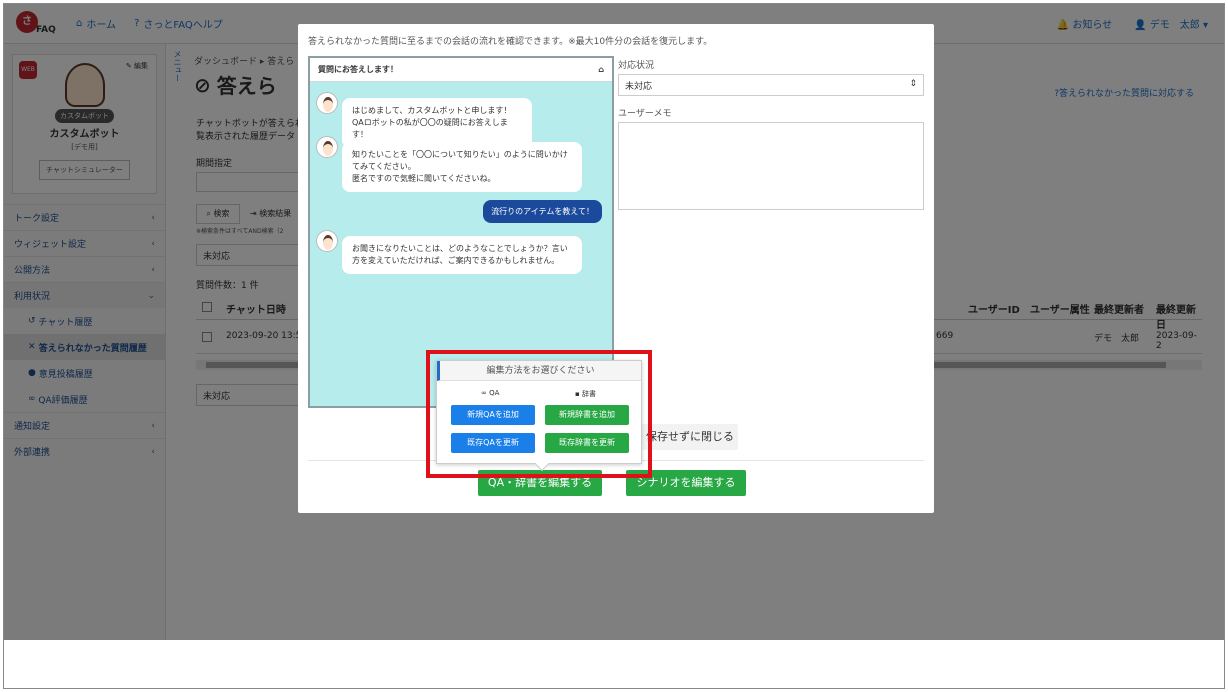  What do you see at coordinates (645, 114) in the screenshot?
I see `memo-label: ユーザーメモ` at bounding box center [645, 114].